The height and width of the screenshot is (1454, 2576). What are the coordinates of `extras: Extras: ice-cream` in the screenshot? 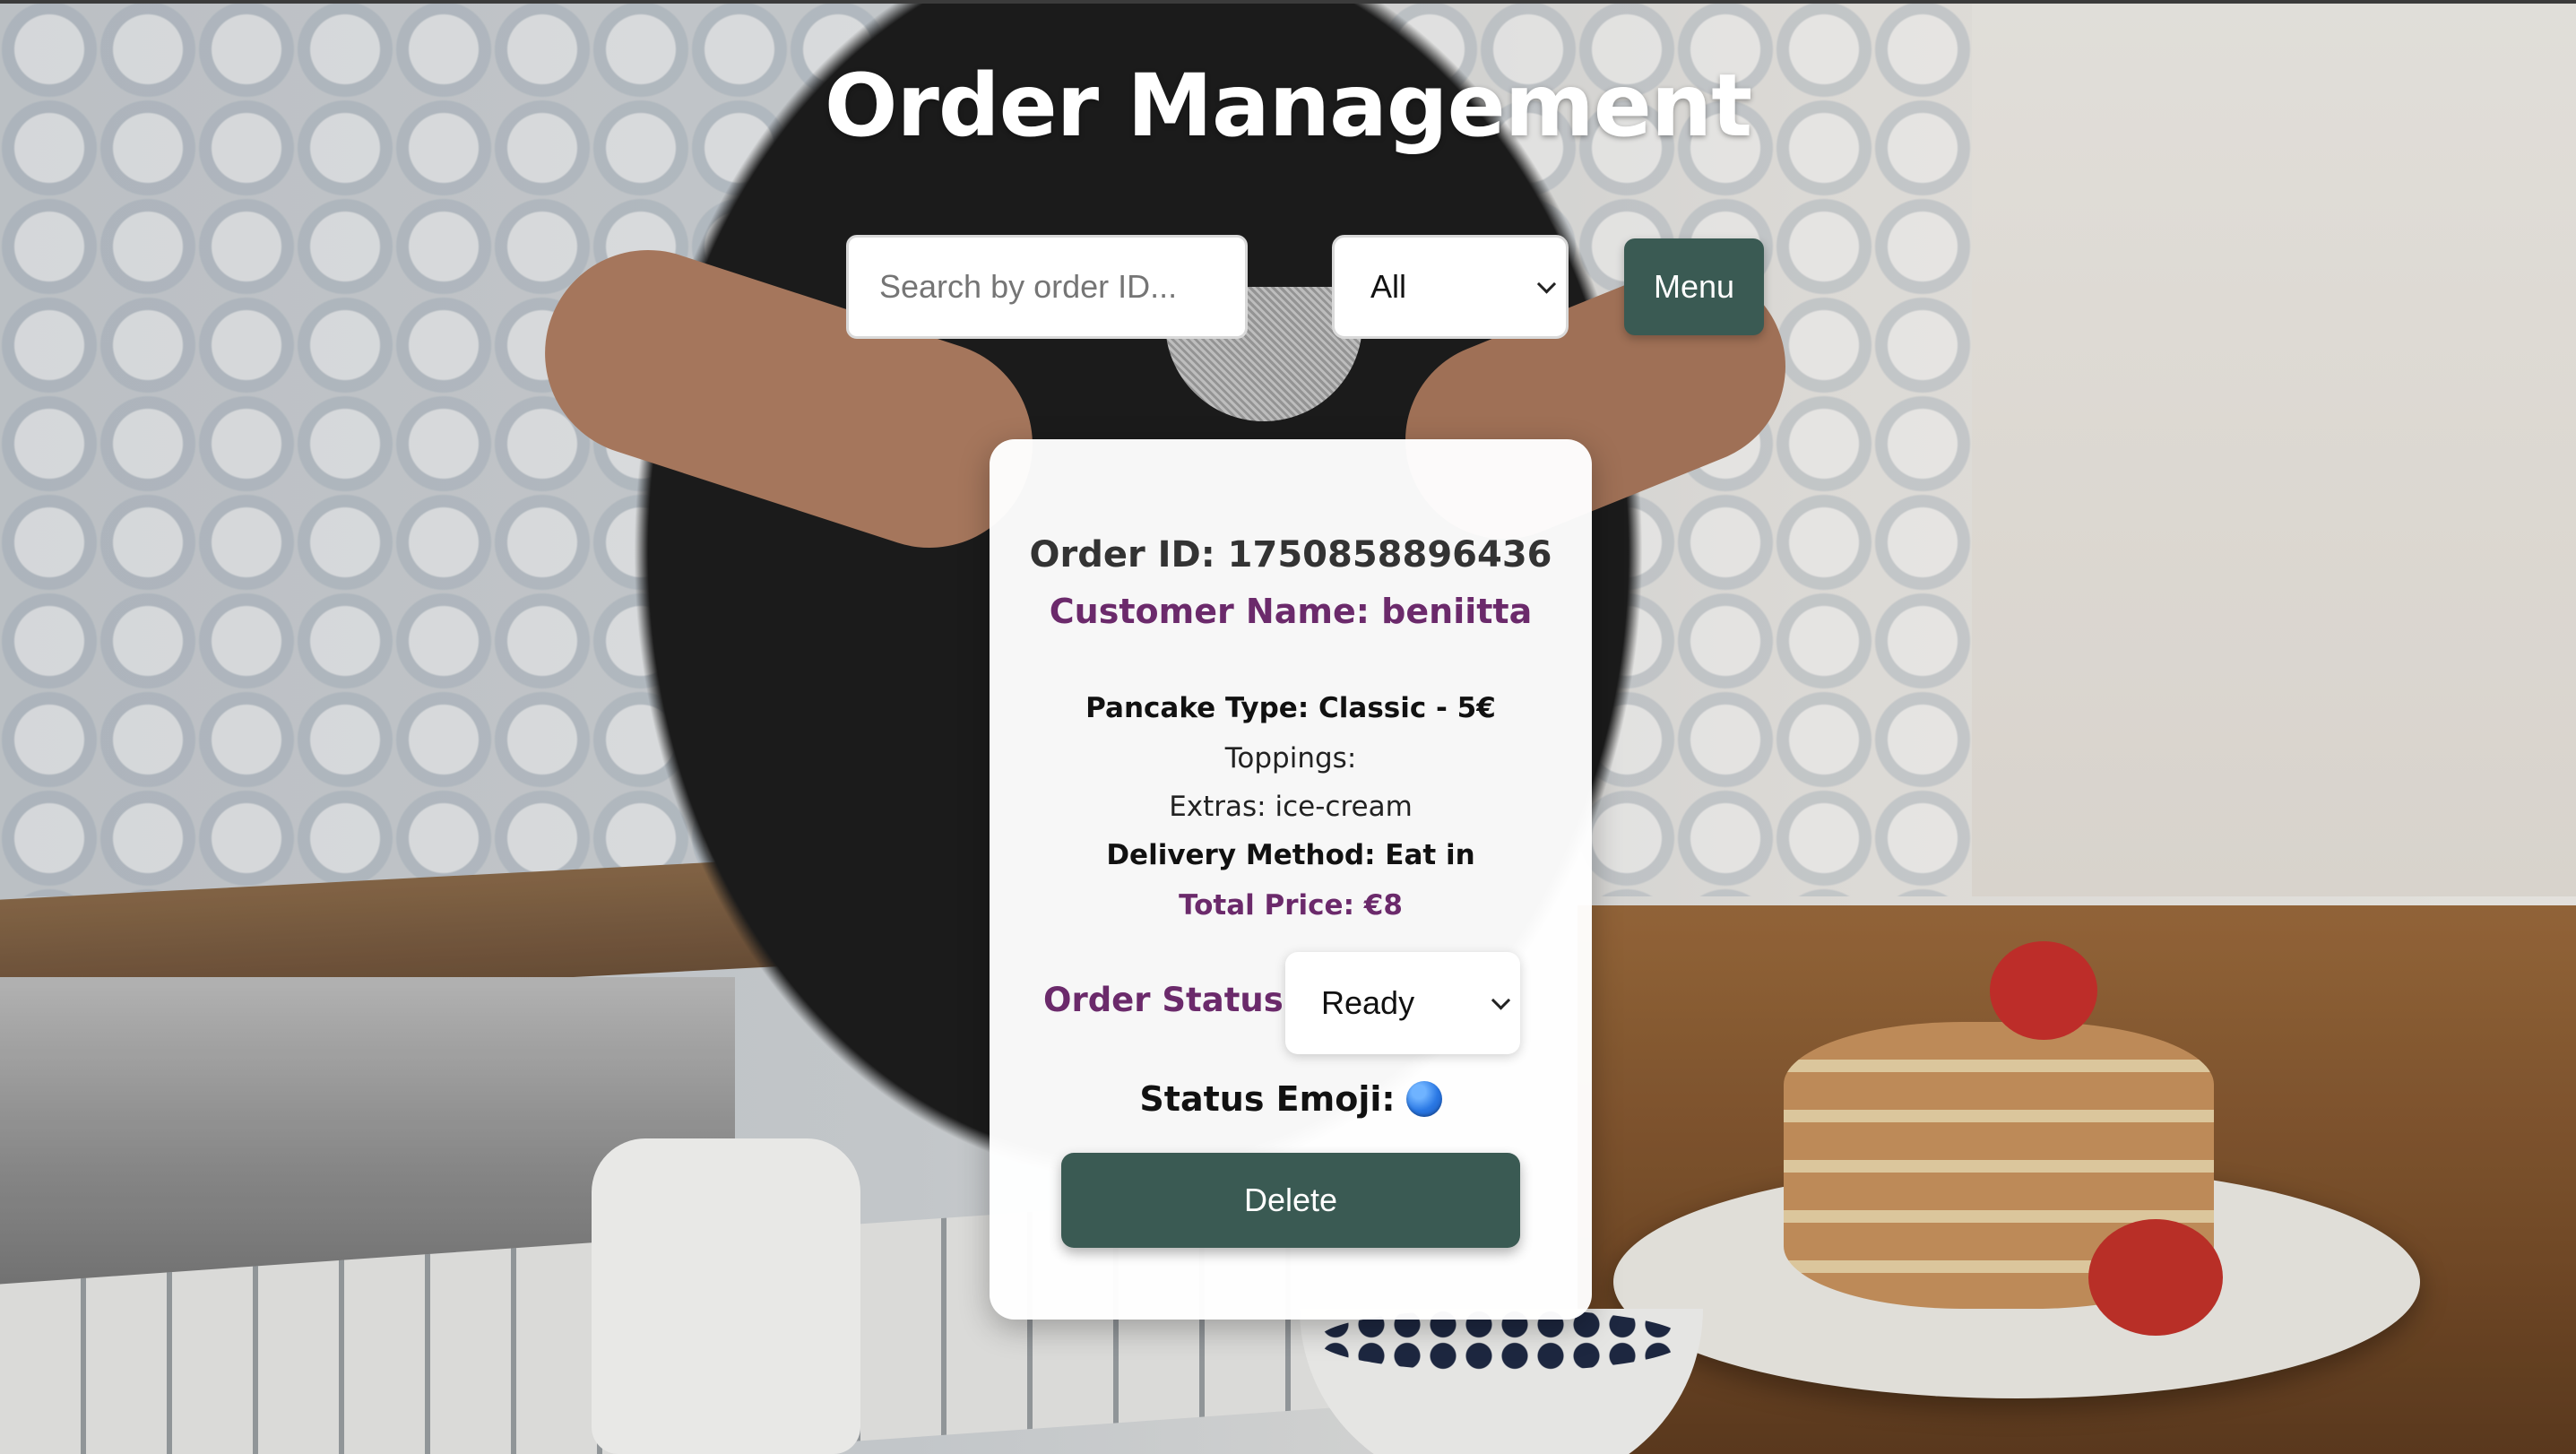 It's located at (1291, 807).